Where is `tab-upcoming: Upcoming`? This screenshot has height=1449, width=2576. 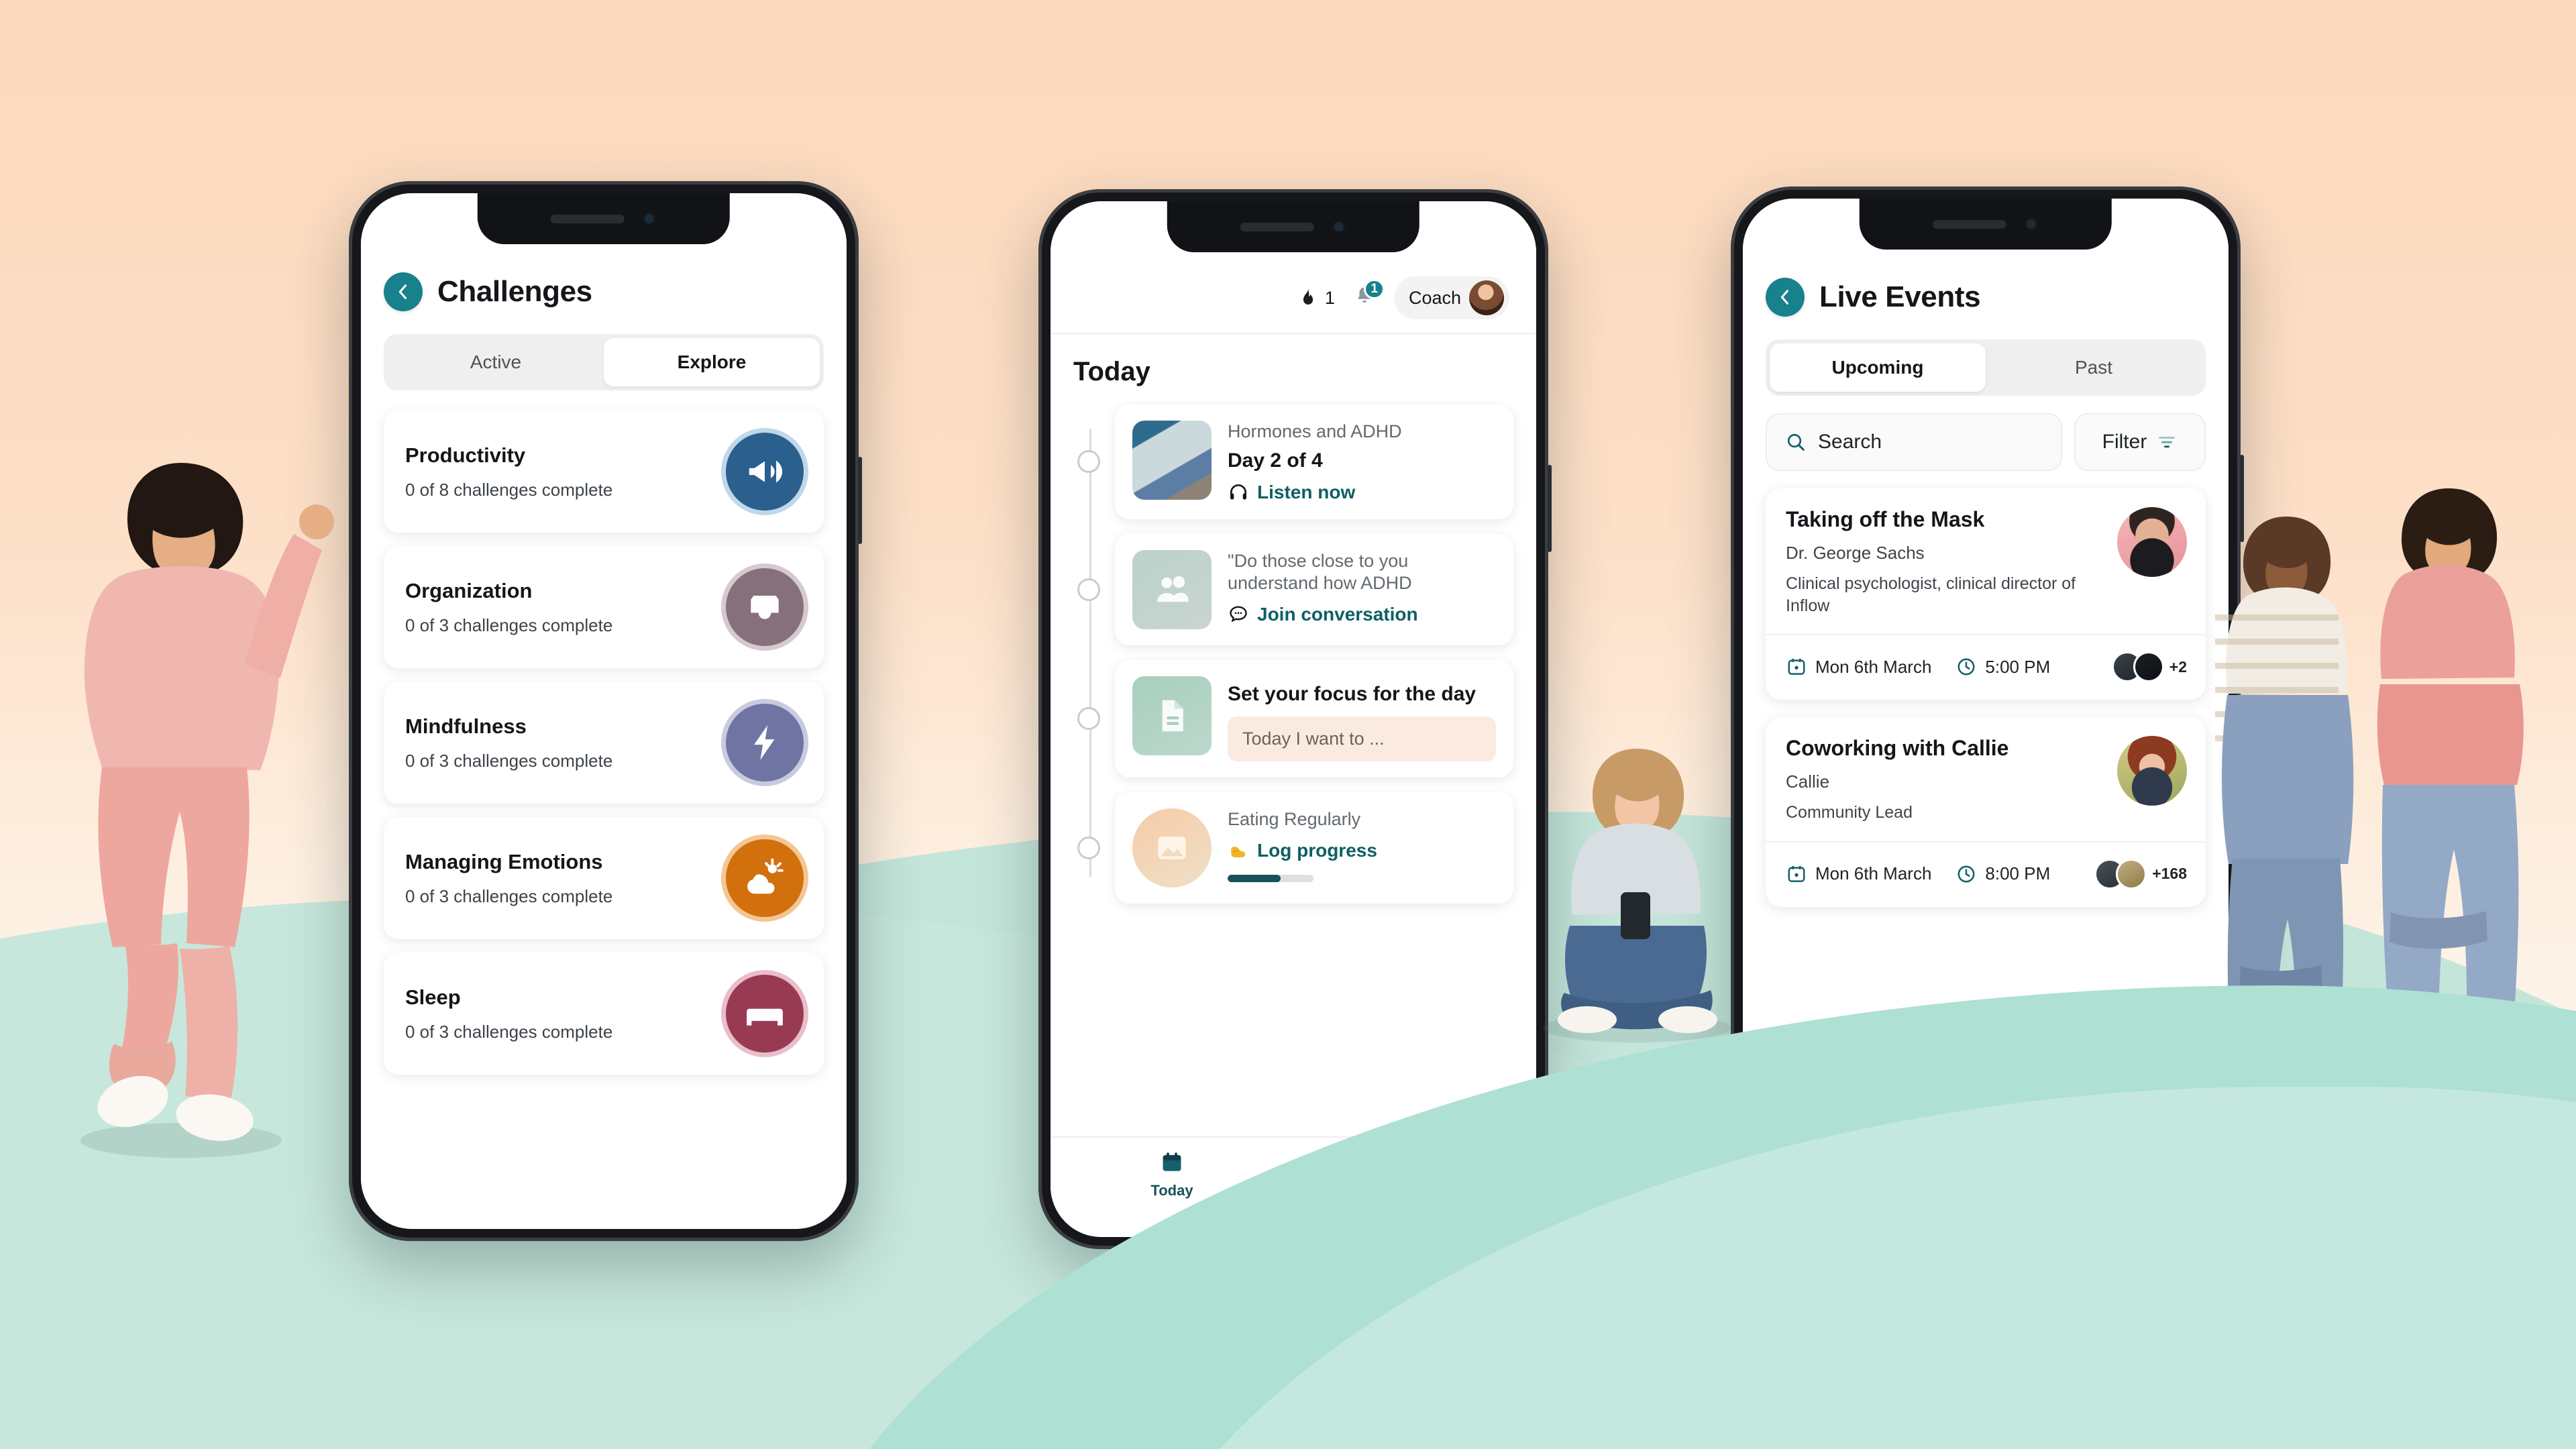
tab-upcoming: Upcoming is located at coordinates (1878, 367).